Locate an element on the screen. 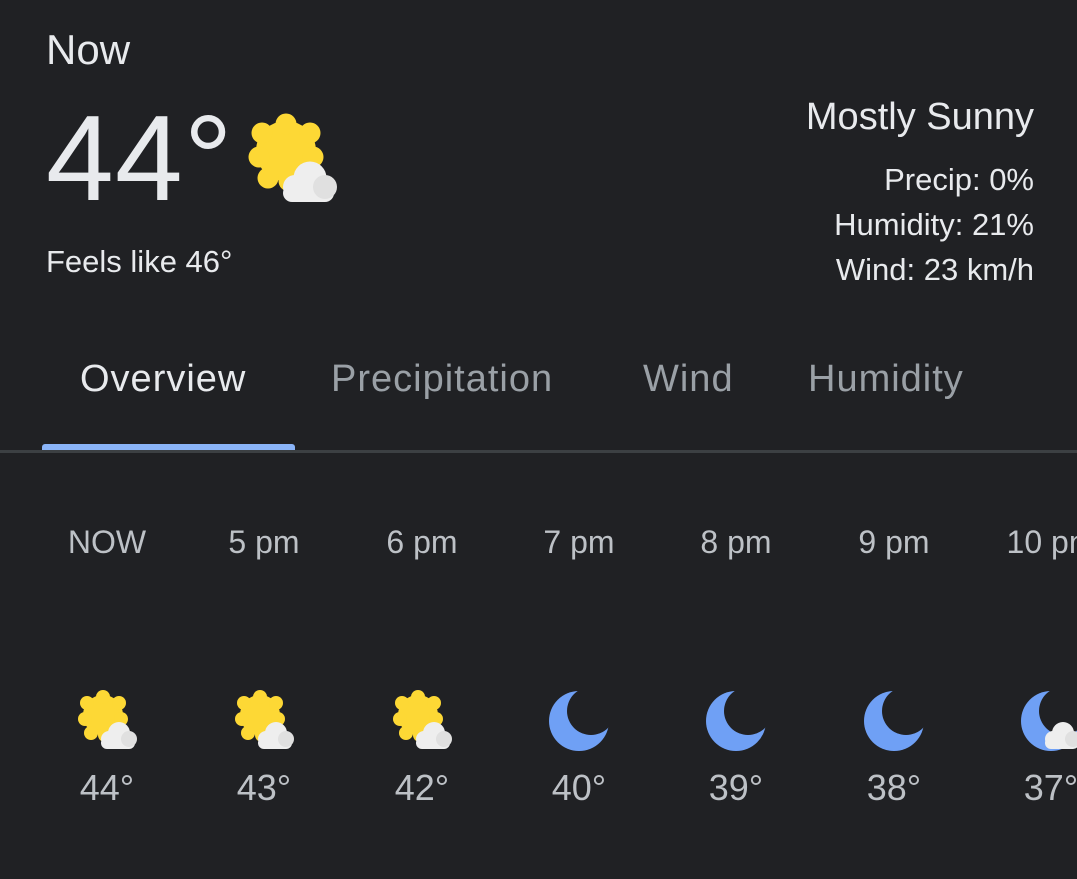  hour-temp: 38° is located at coordinates (894, 787).